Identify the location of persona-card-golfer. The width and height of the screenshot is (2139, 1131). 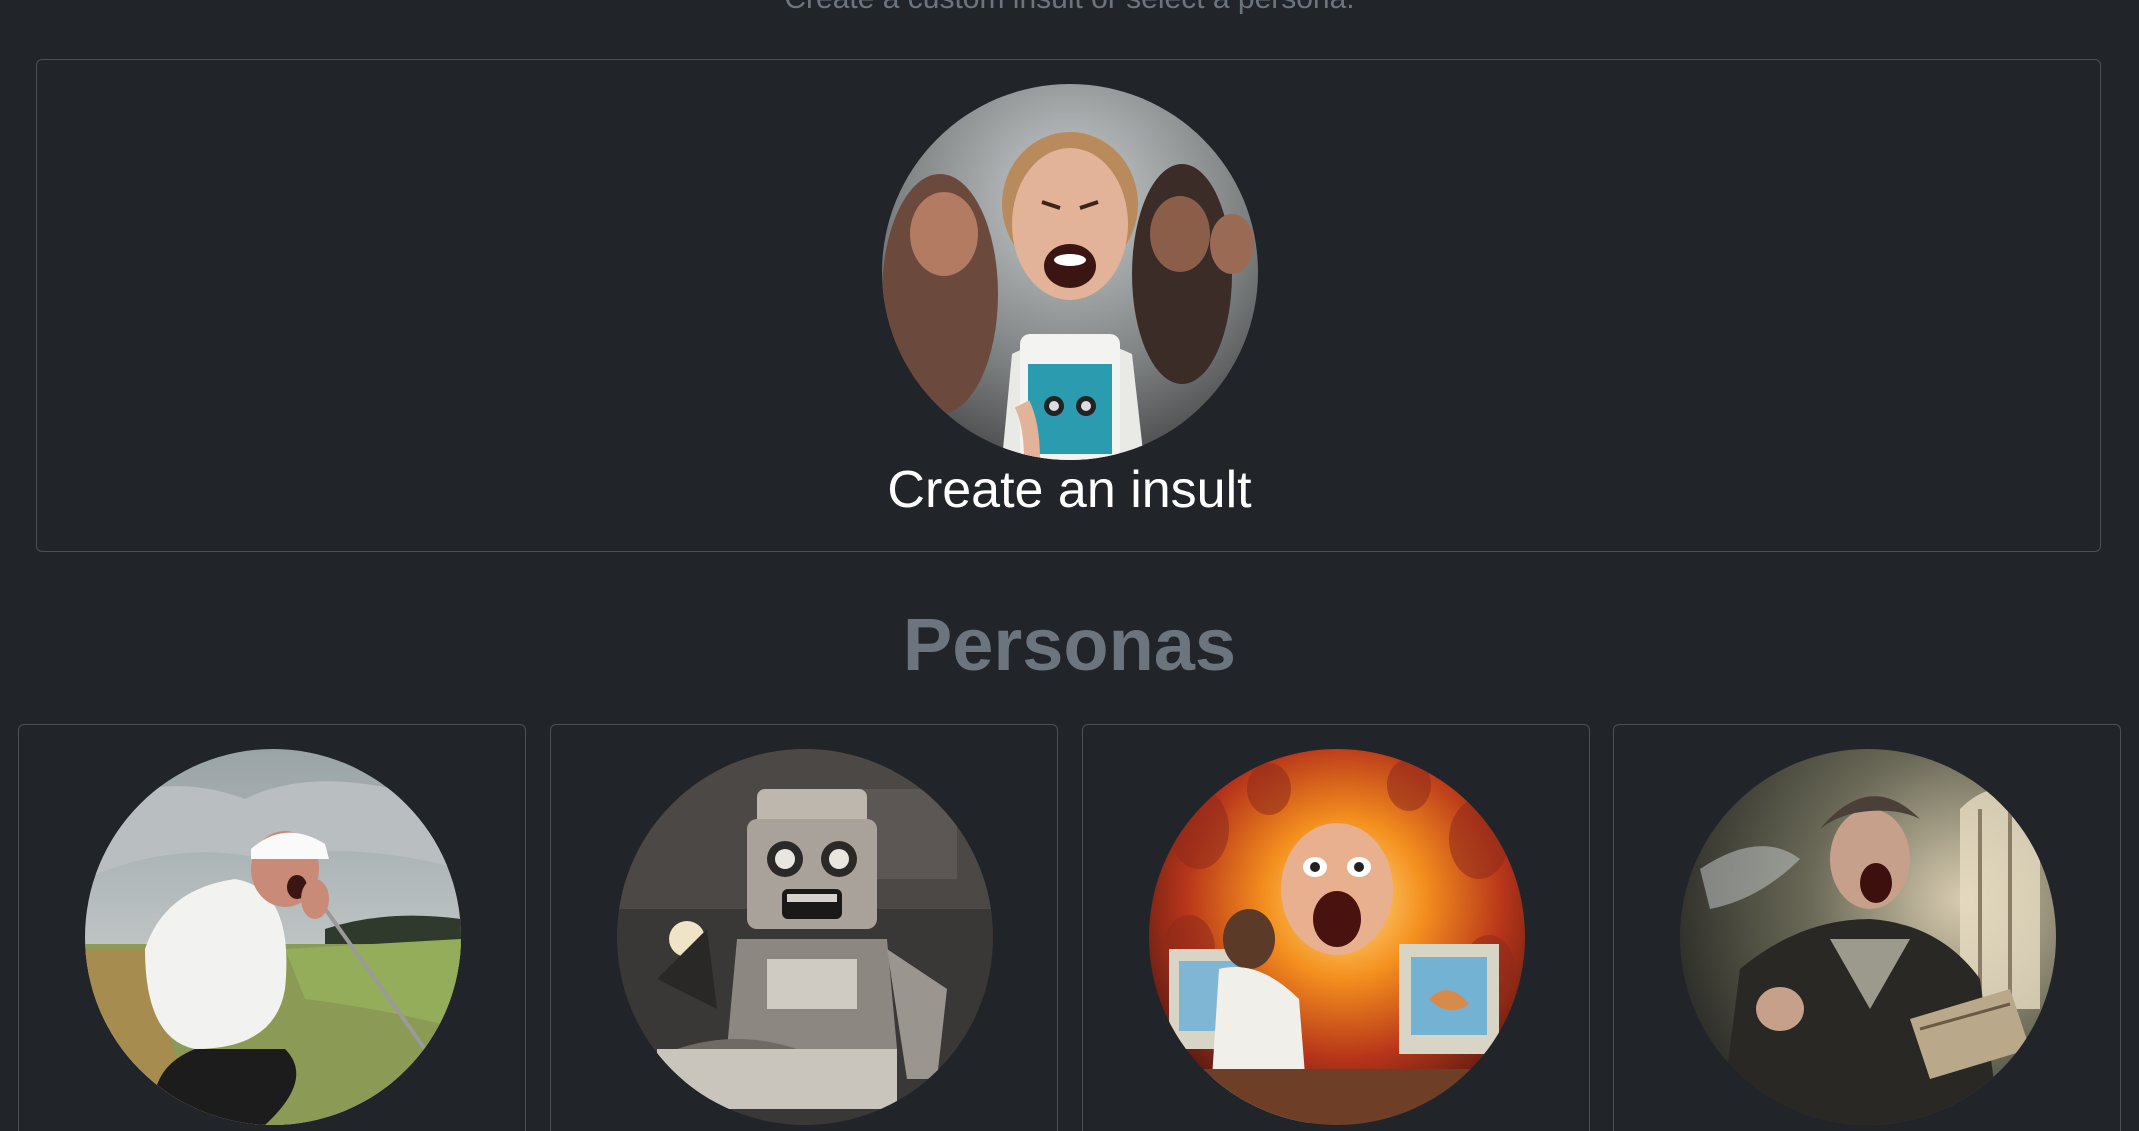
(272, 927).